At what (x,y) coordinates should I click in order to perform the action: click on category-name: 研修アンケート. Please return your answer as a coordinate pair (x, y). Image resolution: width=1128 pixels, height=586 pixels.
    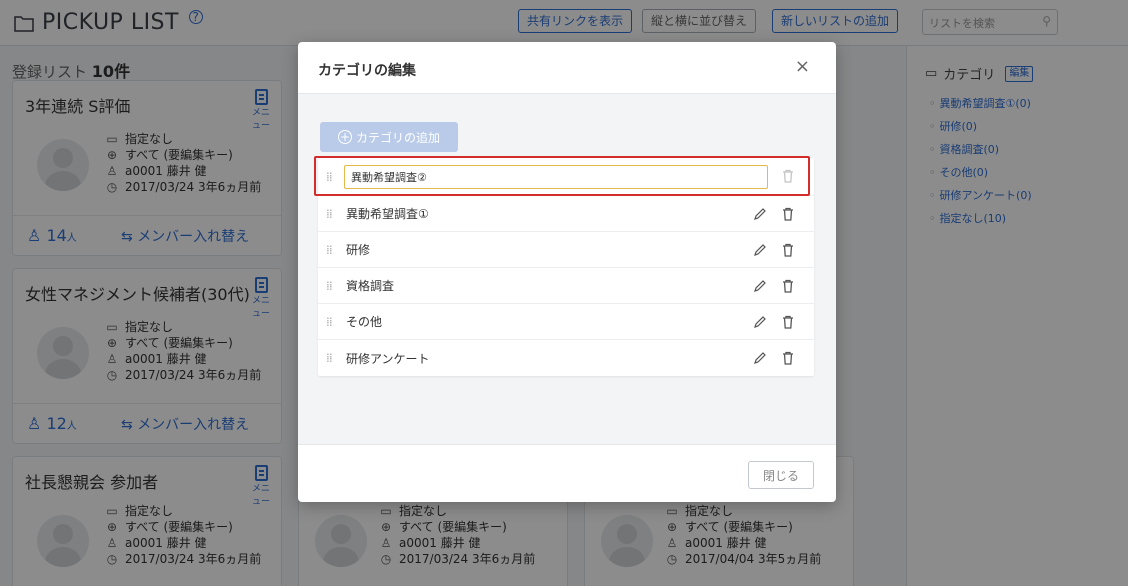
    Looking at the image, I should click on (388, 358).